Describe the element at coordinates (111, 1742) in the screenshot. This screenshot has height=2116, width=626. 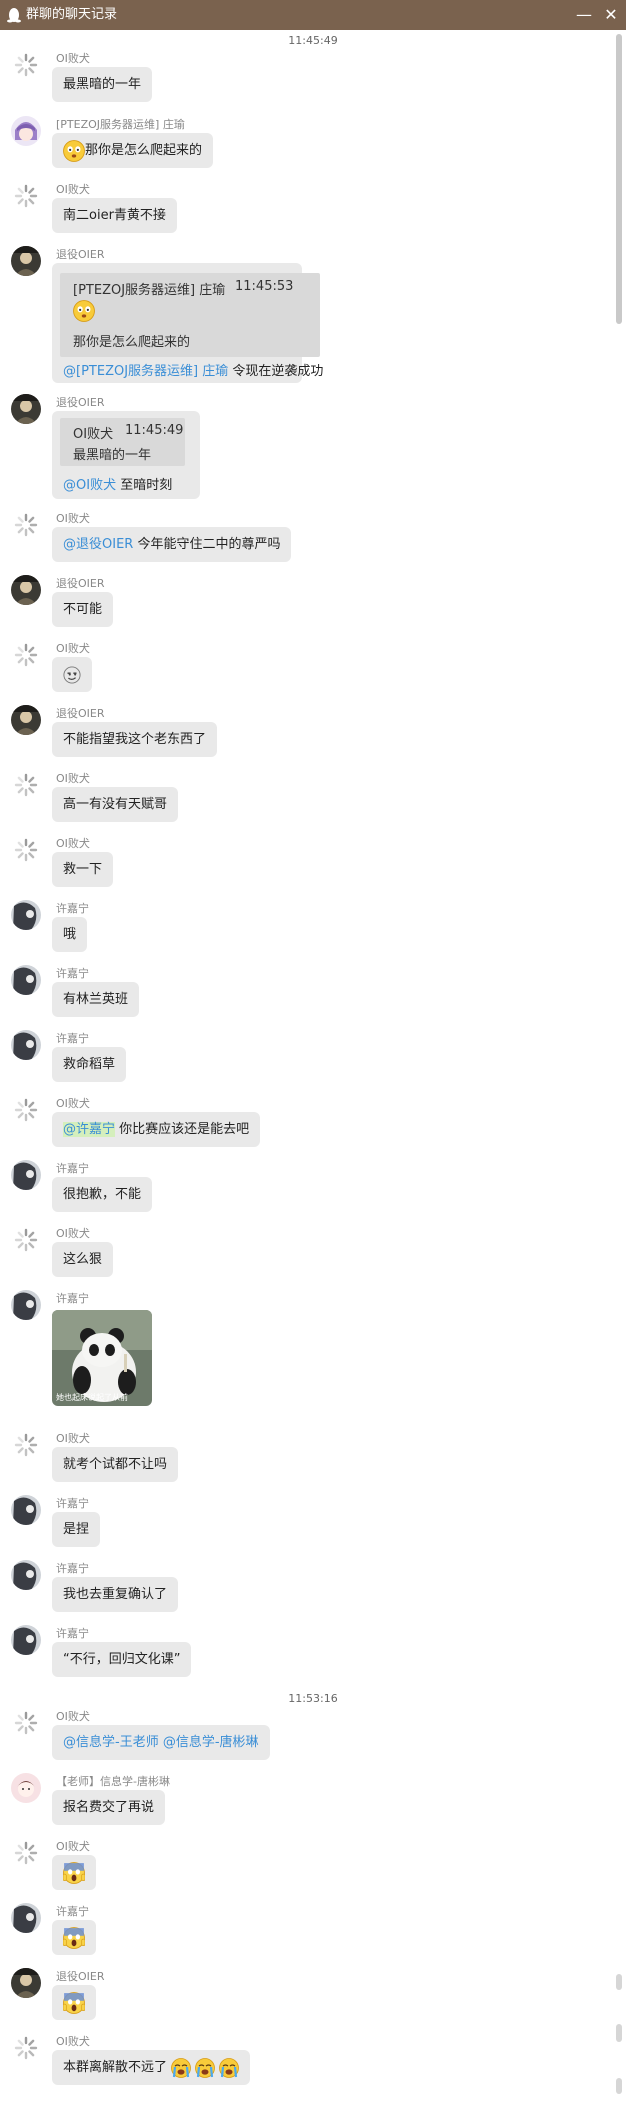
I see `mention-link: @信息学-王老师` at that location.